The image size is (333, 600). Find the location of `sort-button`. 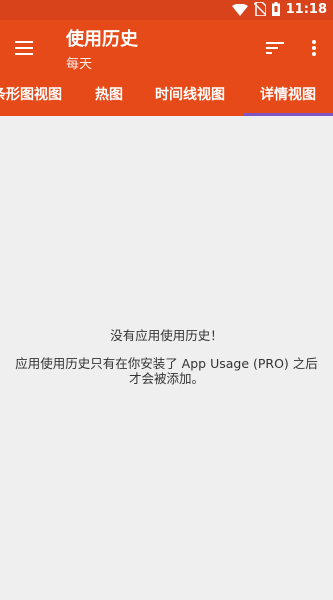

sort-button is located at coordinates (275, 48).